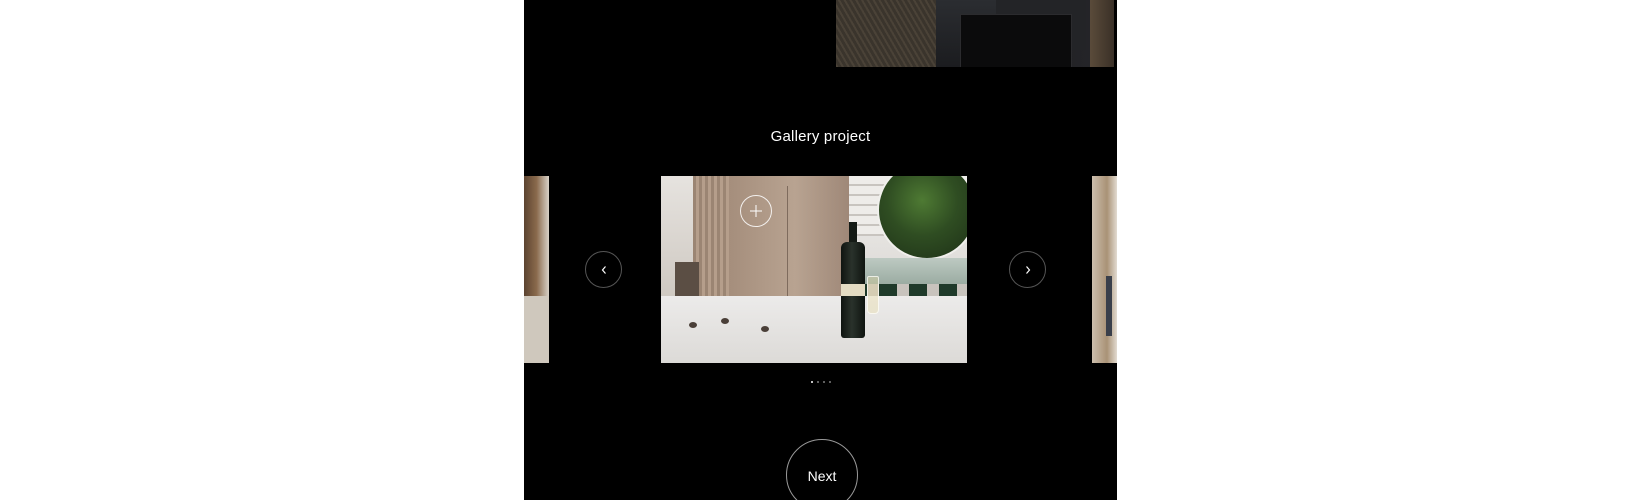 The height and width of the screenshot is (500, 1650). I want to click on project-image-home-theater, so click(975, 33).